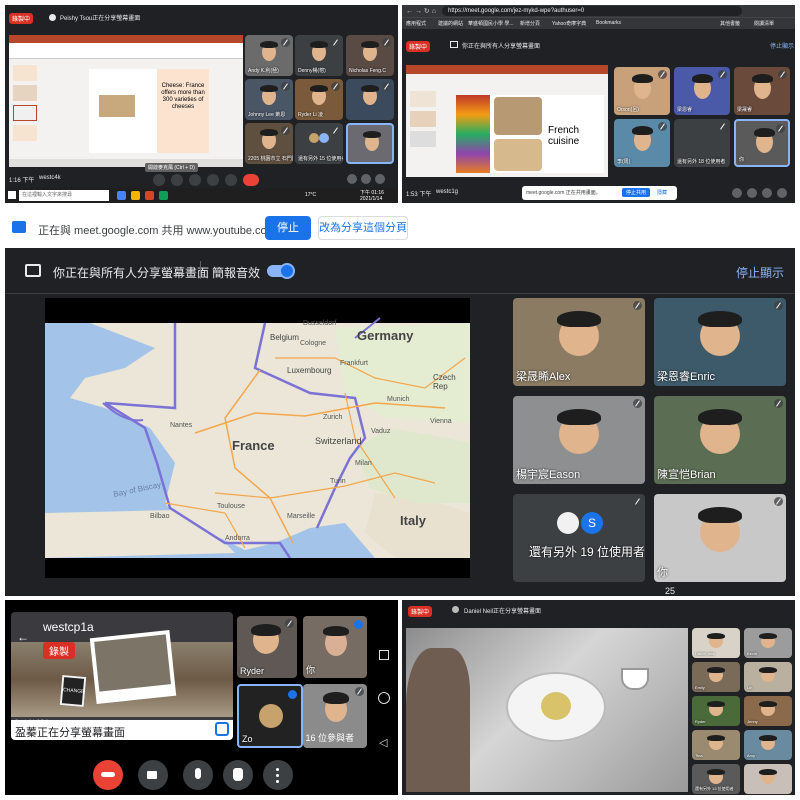 This screenshot has height=800, width=800. Describe the element at coordinates (530, 23) in the screenshot. I see `bookmark-item: 新增分頁` at that location.